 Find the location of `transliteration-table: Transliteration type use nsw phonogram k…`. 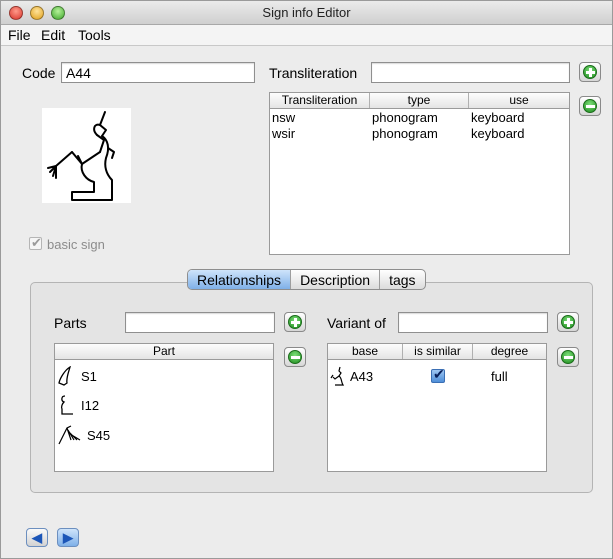

transliteration-table: Transliteration type use nsw phonogram k… is located at coordinates (419, 173).